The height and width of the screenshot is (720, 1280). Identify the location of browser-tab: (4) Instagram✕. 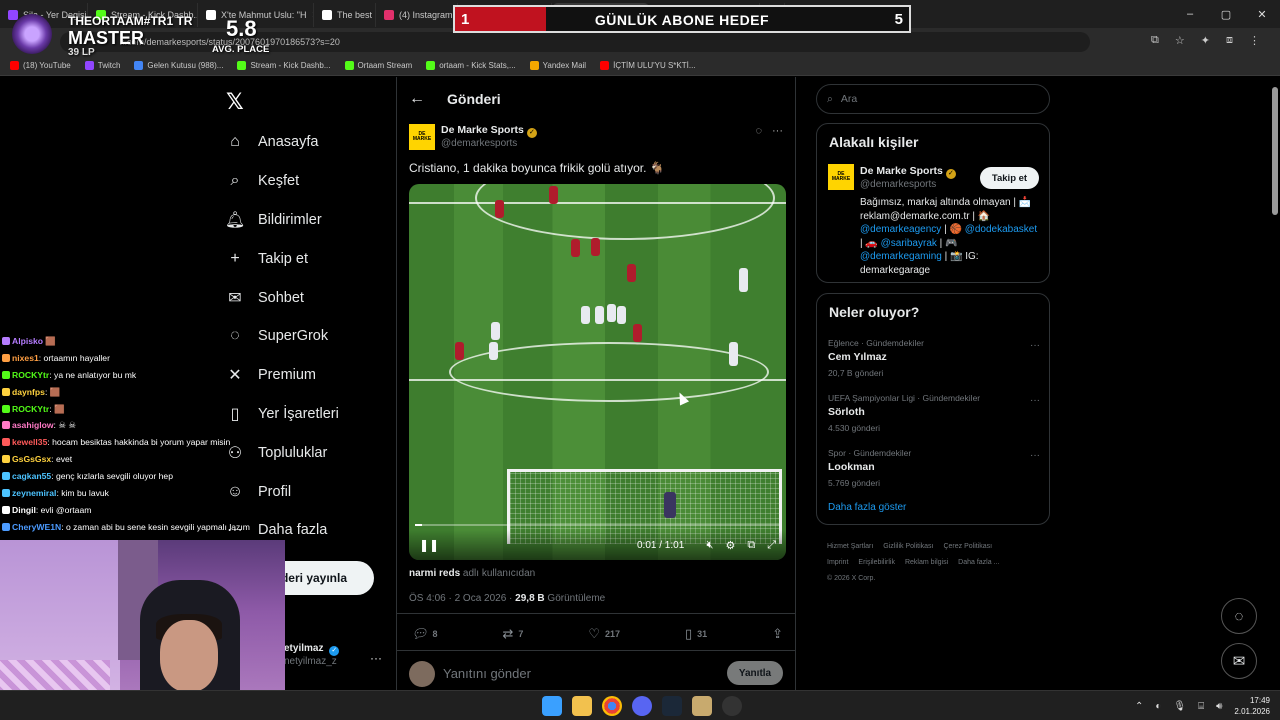
(417, 15).